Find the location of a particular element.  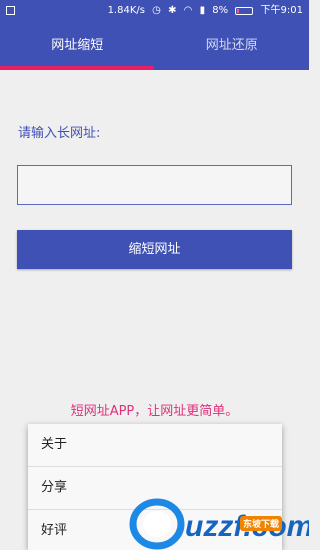

alarm-icon: ◷ is located at coordinates (156, 10).